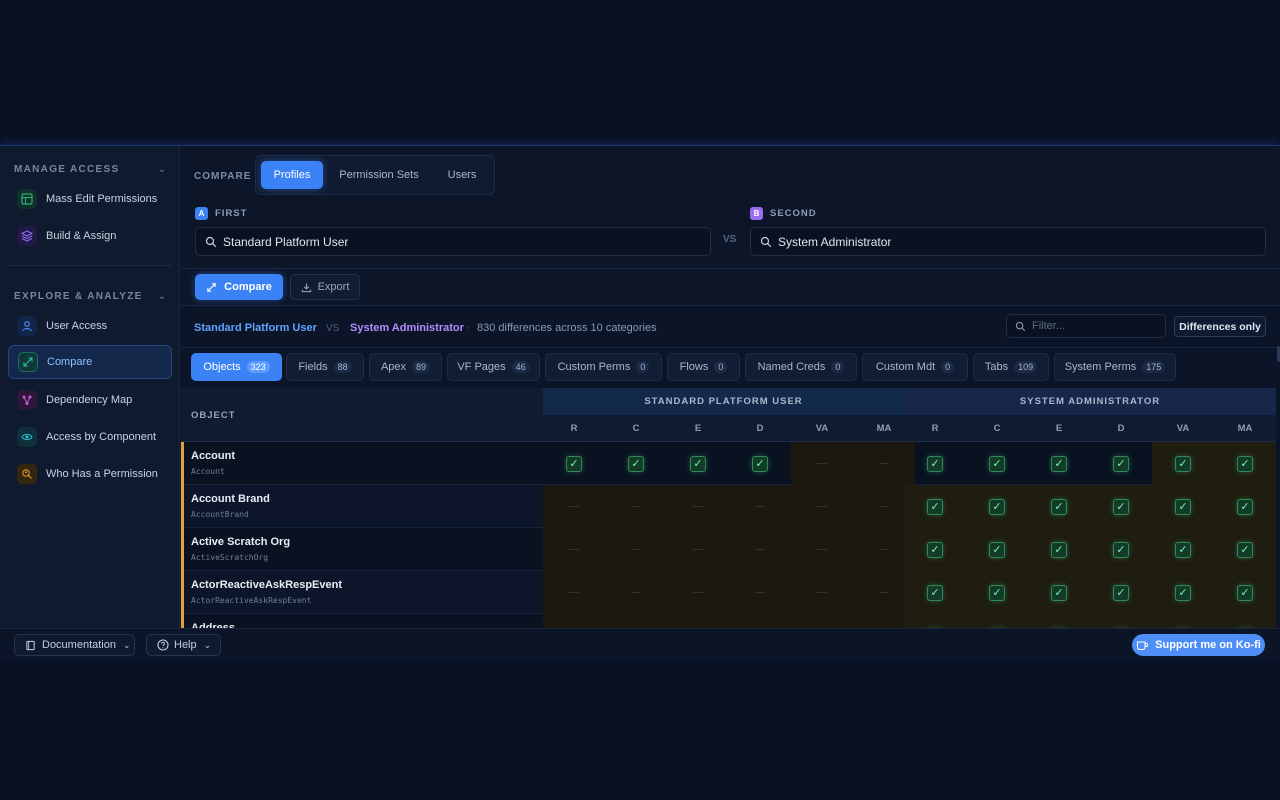 This screenshot has width=1280, height=800. I want to click on sidebar-item-mass-edit-permissions: Mass Edit Permissions, so click(90, 199).